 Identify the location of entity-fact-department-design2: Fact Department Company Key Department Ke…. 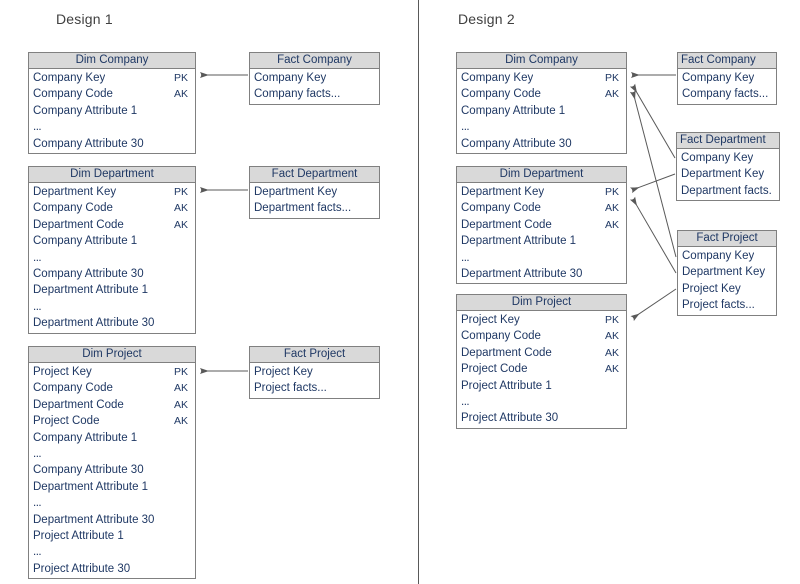
(728, 167).